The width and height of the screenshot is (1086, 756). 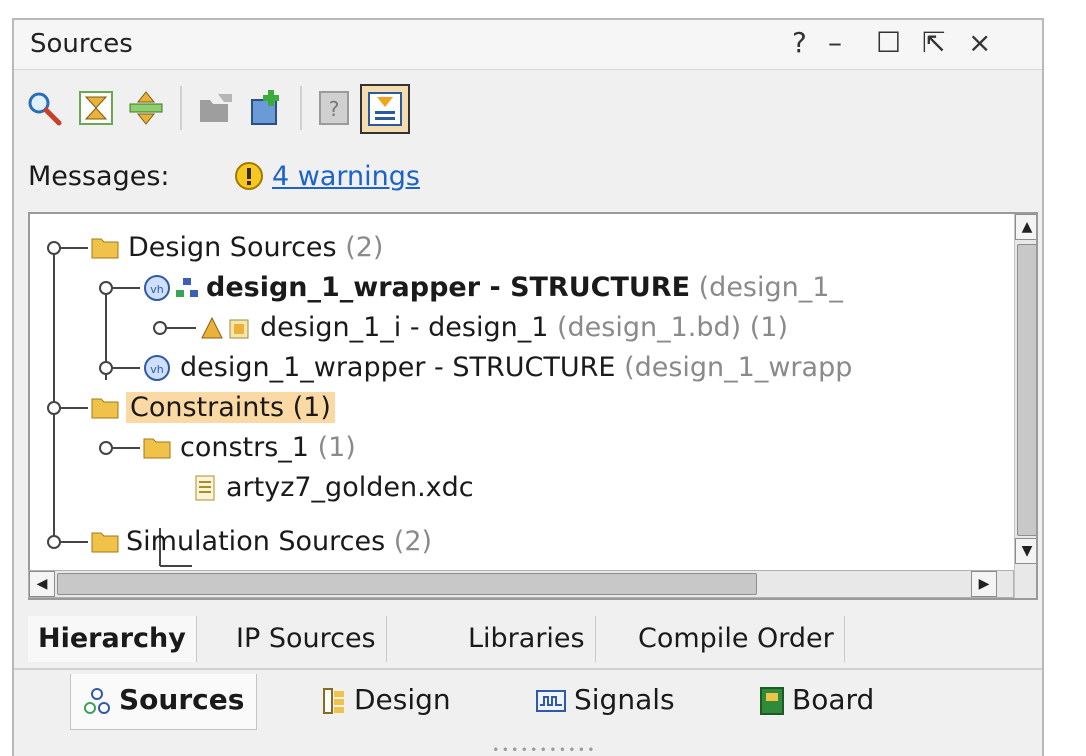 I want to click on tab-design: Design, so click(x=386, y=702).